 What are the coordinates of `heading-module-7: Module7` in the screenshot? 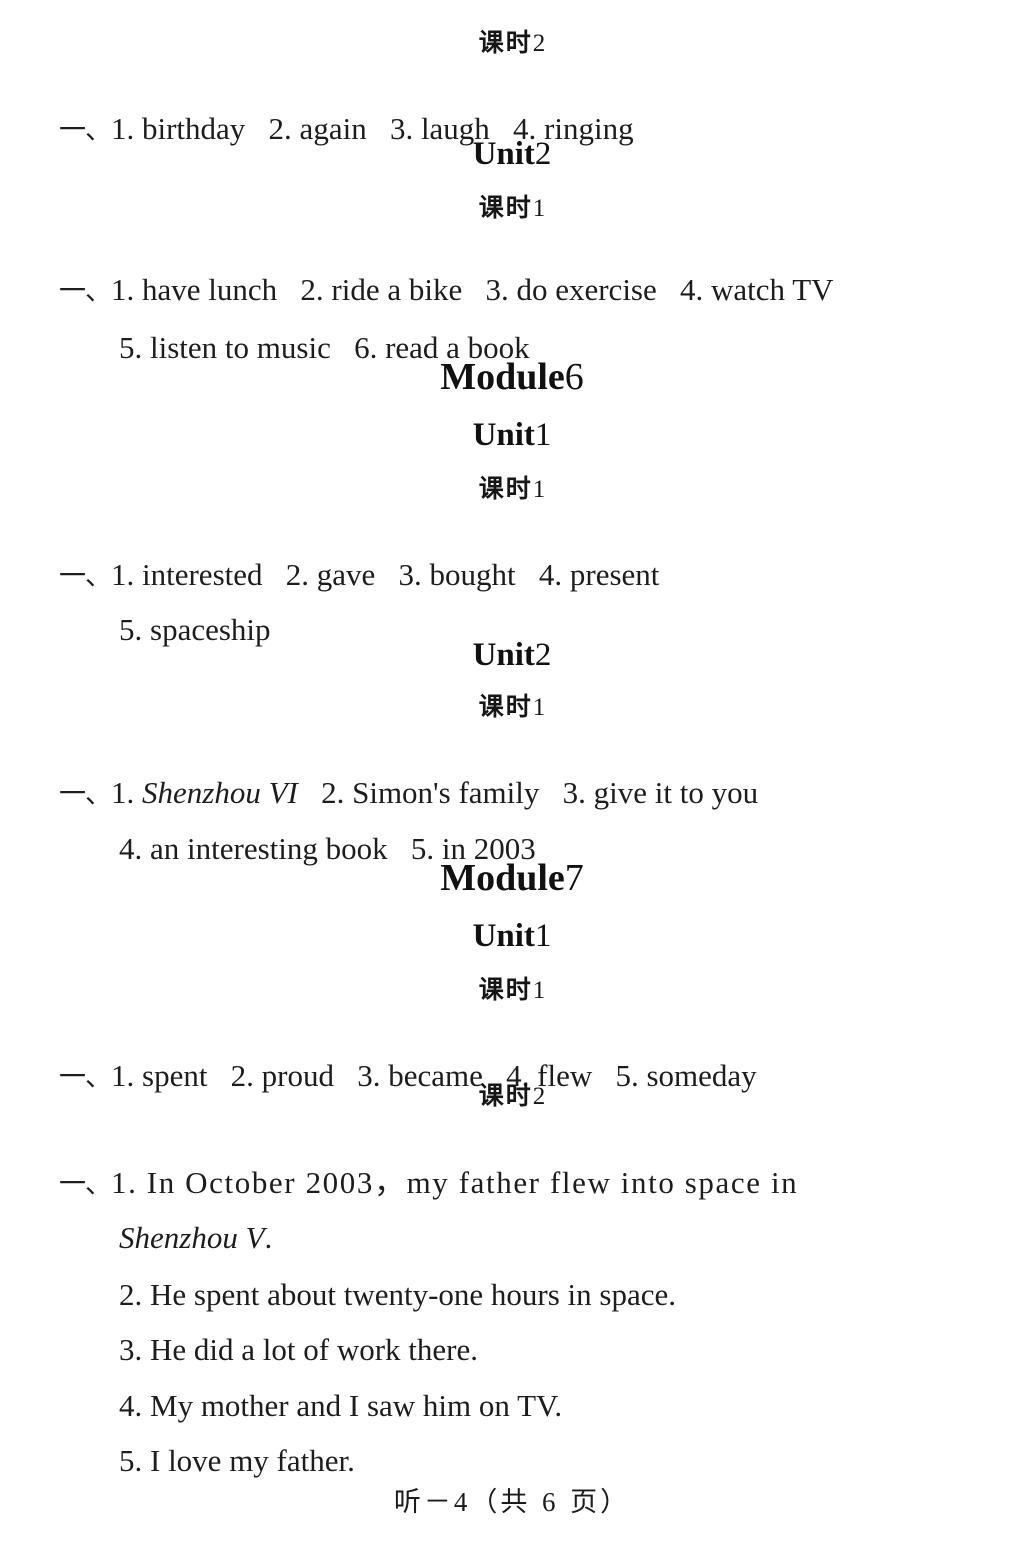 It's located at (512, 878).